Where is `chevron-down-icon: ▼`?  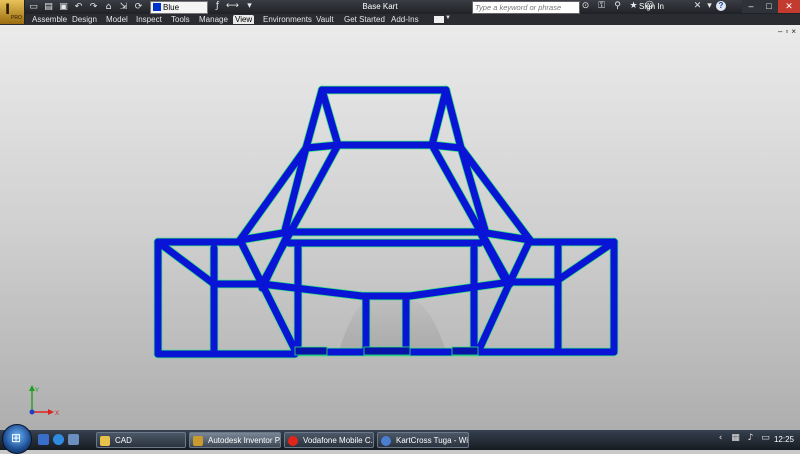 chevron-down-icon: ▼ is located at coordinates (448, 18).